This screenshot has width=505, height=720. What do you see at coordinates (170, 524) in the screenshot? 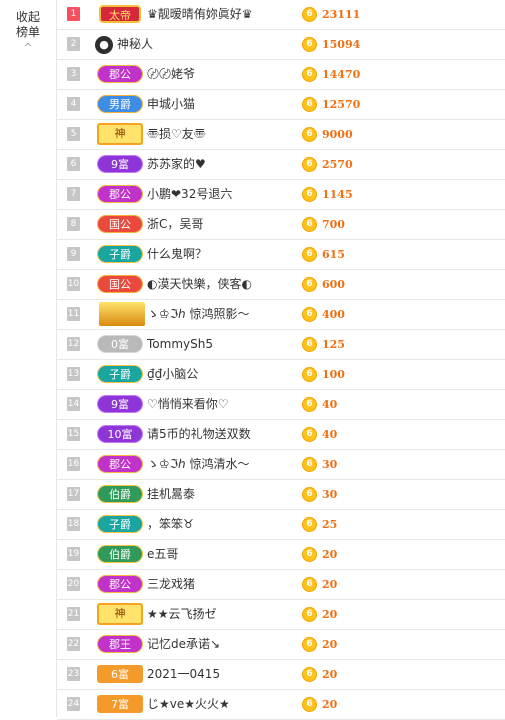
I see `user-name: ，笨笨♉` at bounding box center [170, 524].